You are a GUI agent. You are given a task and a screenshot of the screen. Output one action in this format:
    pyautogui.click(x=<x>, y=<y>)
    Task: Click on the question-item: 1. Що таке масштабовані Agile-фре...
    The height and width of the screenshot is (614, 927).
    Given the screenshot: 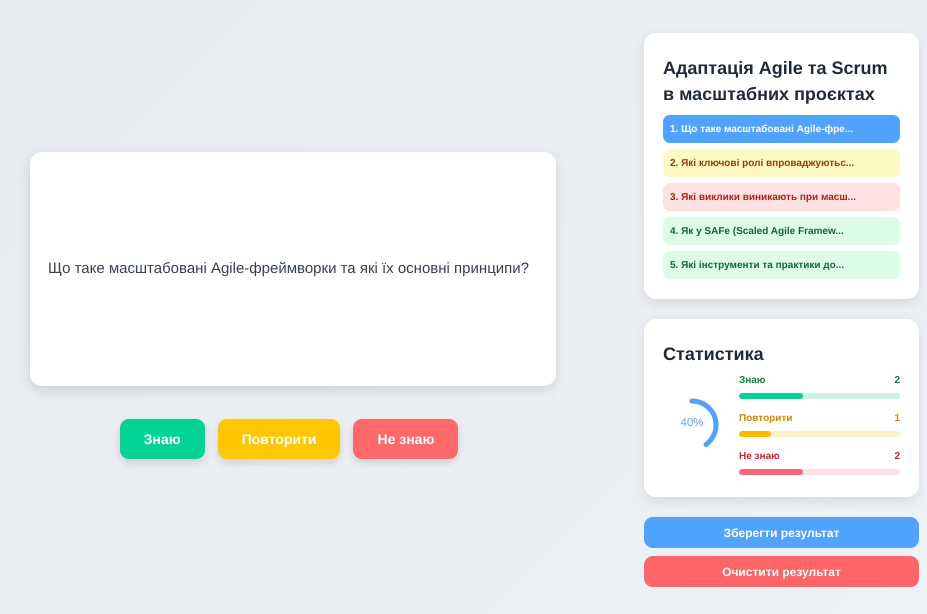 What is the action you would take?
    pyautogui.click(x=781, y=129)
    